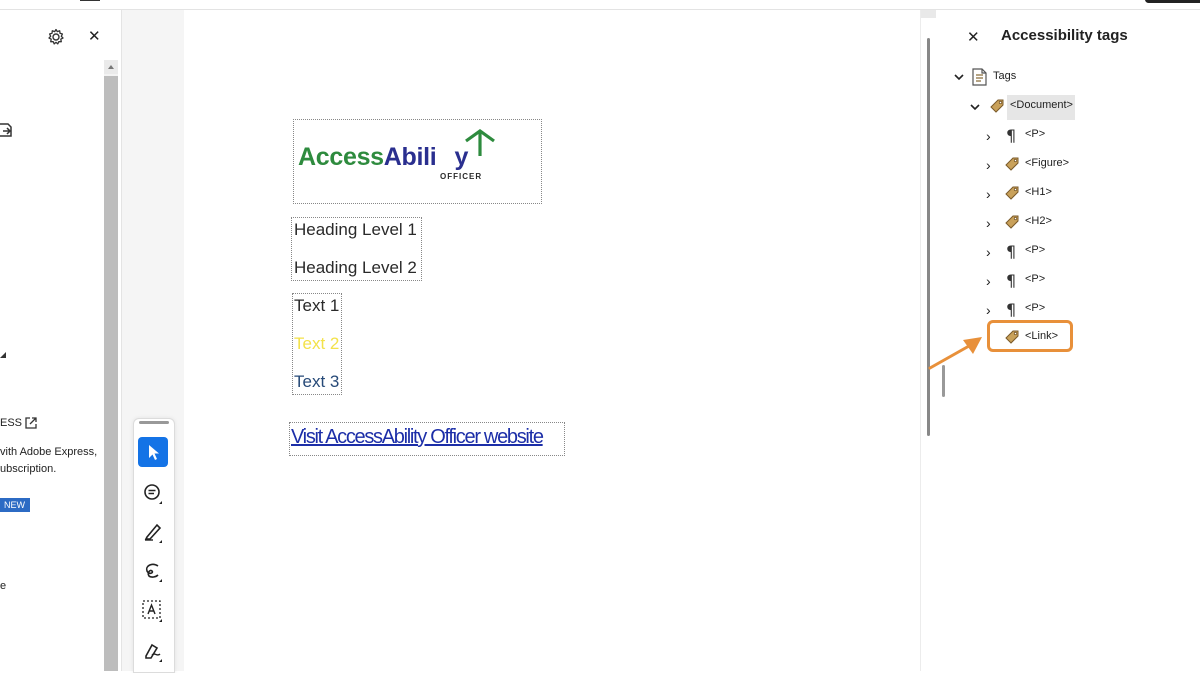 This screenshot has height=673, width=1200. What do you see at coordinates (15, 505) in the screenshot?
I see `new-badge: NEW` at bounding box center [15, 505].